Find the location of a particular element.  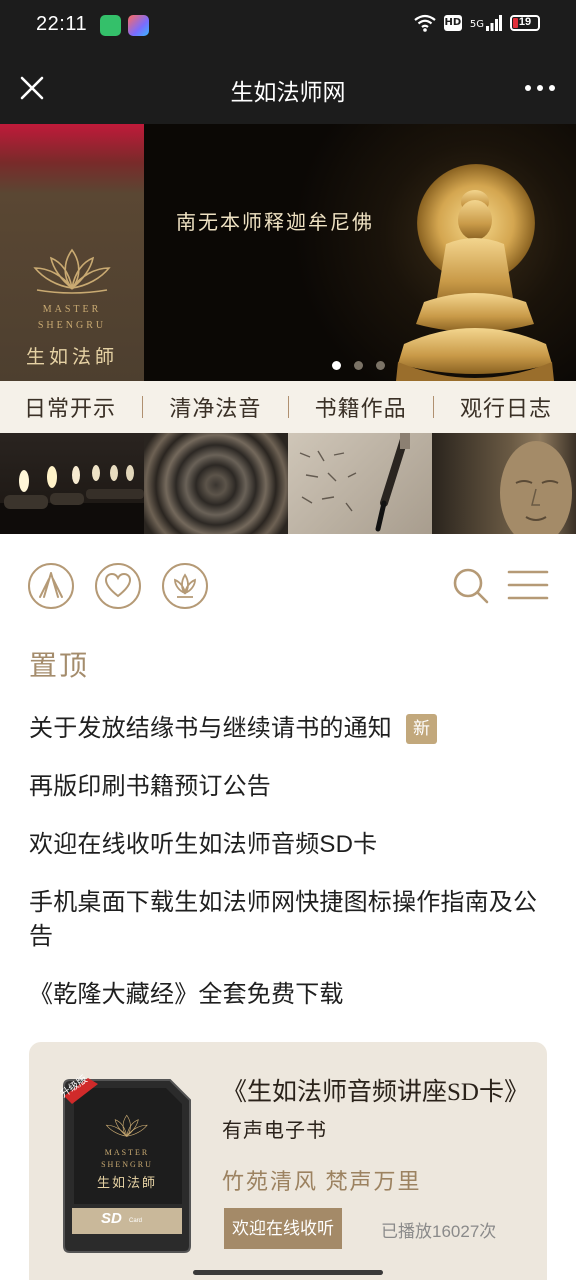

notice-item: 再版印刷书籍预订公告 is located at coordinates (291, 787).